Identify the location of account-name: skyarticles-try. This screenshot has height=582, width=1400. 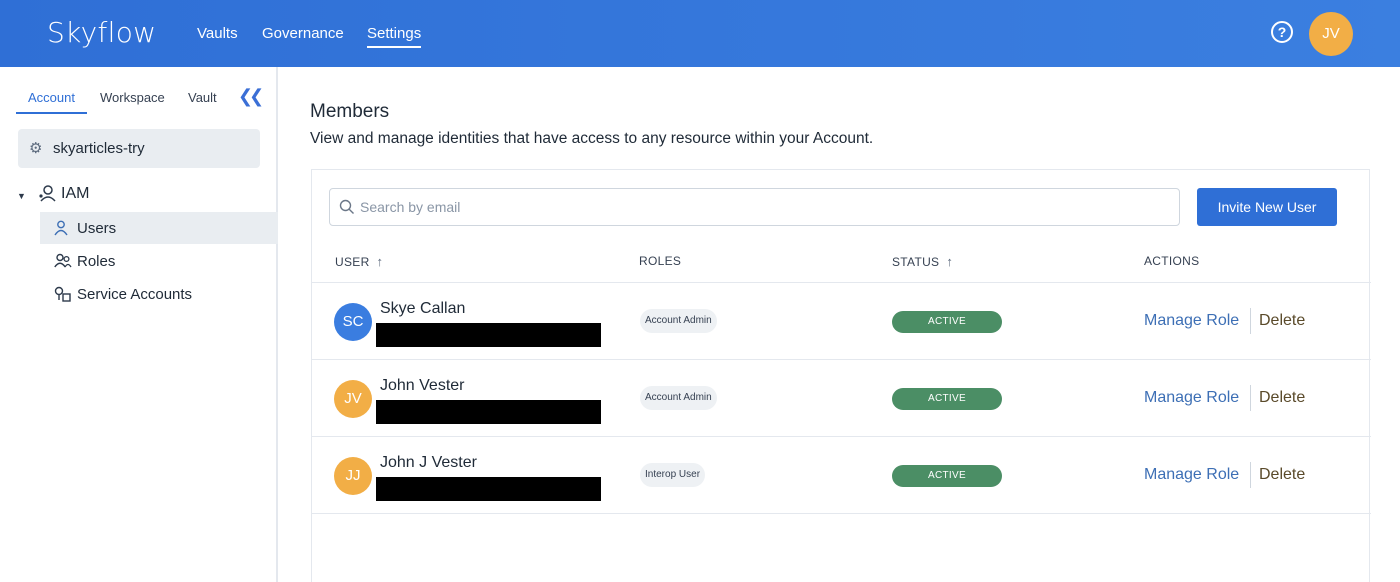
(99, 148).